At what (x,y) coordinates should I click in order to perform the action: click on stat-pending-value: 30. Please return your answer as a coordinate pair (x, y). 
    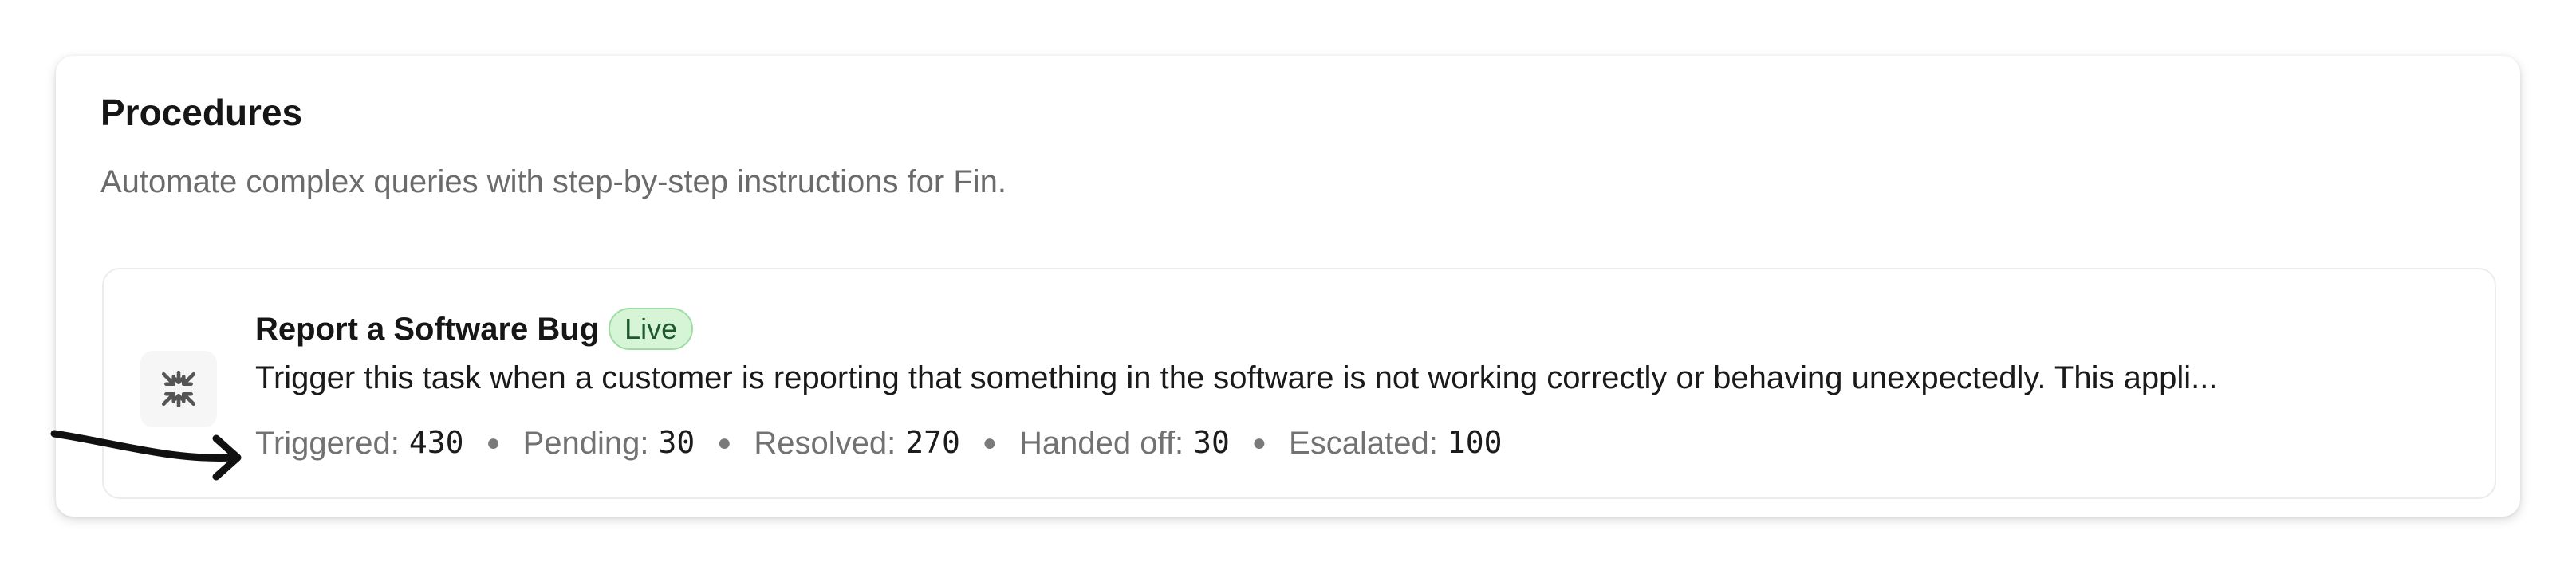
    Looking at the image, I should click on (676, 443).